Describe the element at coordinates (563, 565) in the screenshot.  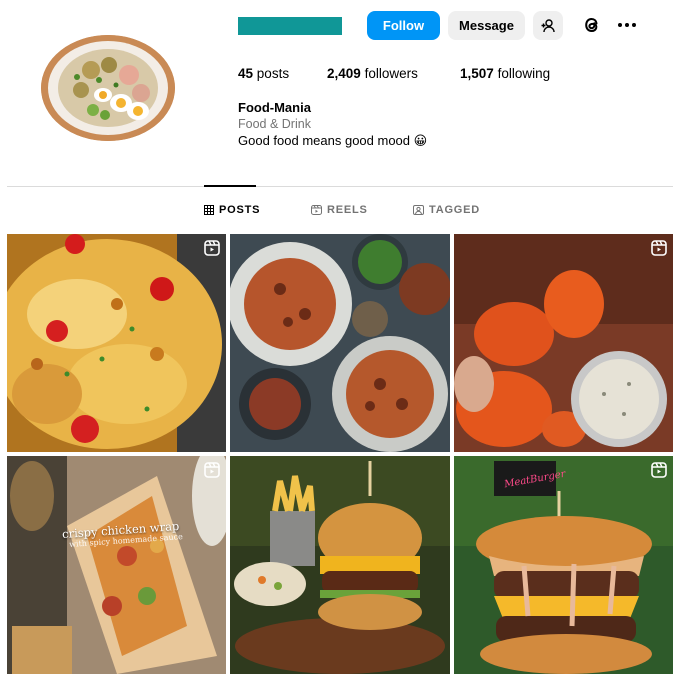
I see `post-tile: MeatBurger` at that location.